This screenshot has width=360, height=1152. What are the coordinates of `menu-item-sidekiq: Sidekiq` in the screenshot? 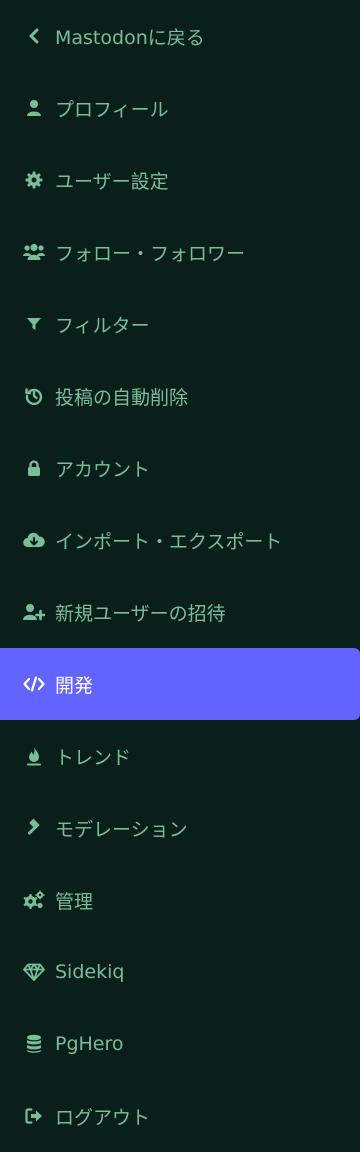 It's located at (180, 972).